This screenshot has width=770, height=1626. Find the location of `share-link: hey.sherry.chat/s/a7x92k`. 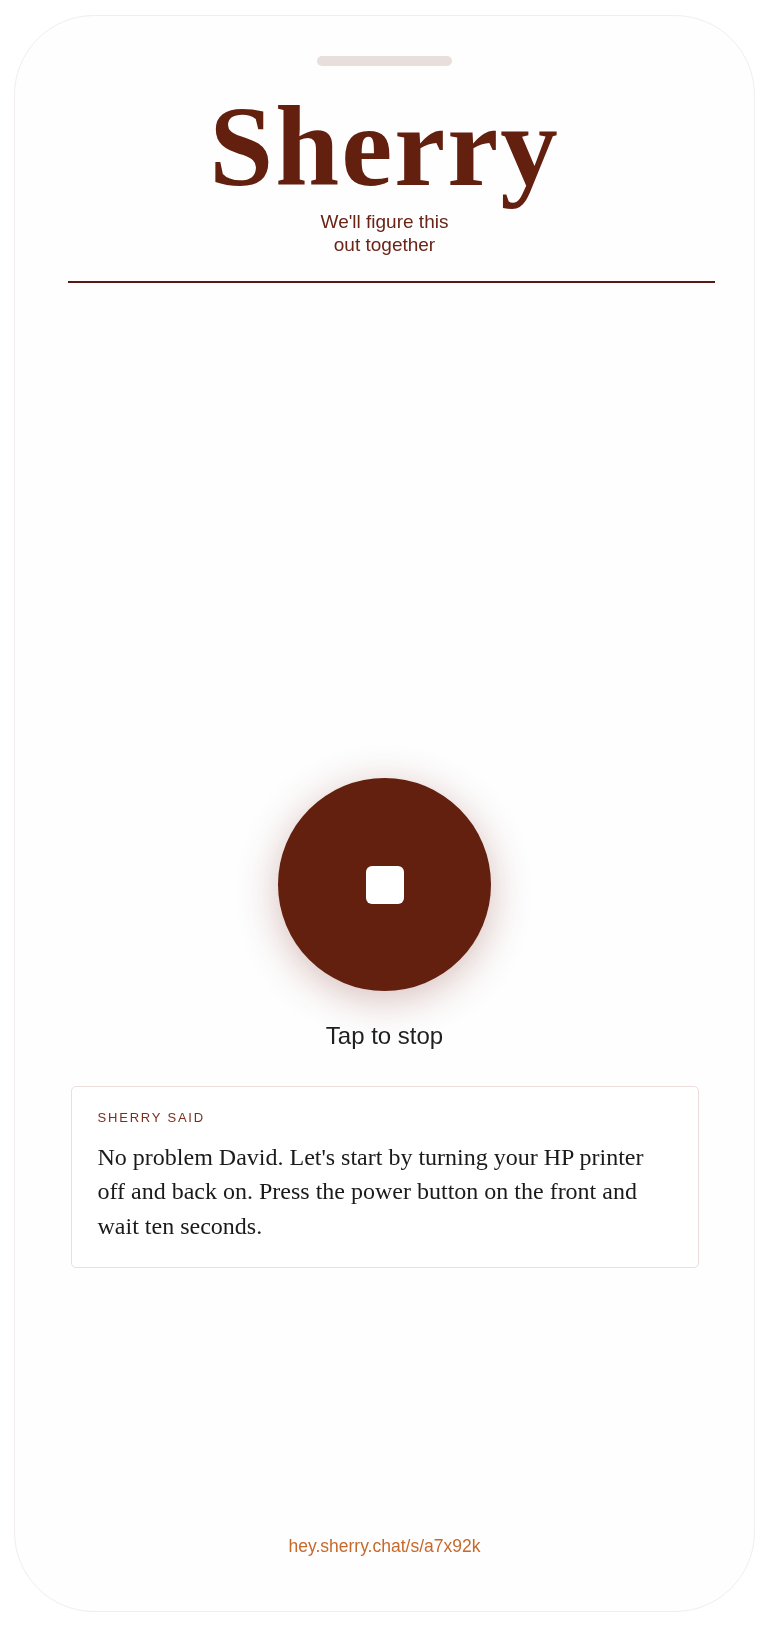

share-link: hey.sherry.chat/s/a7x92k is located at coordinates (384, 1546).